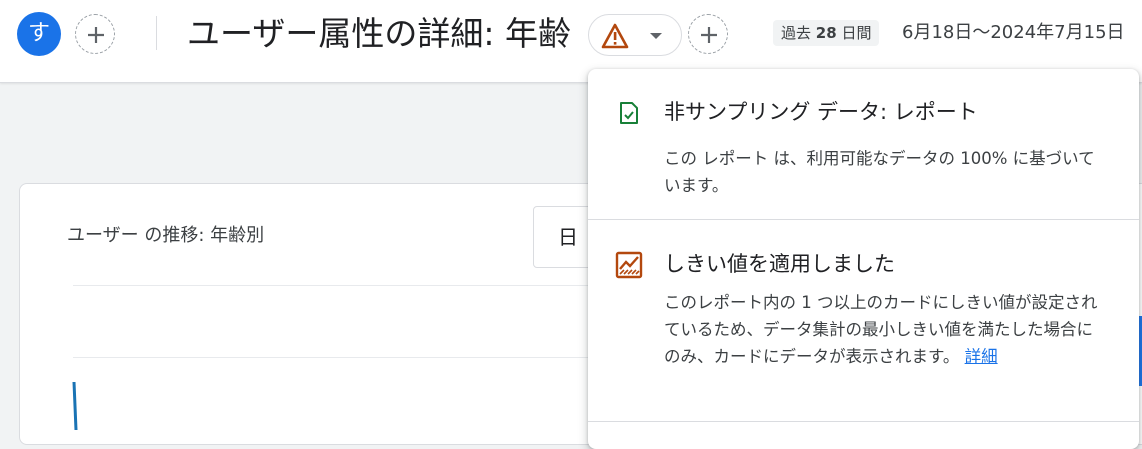 This screenshot has width=1142, height=449. I want to click on popup-item-title: 非サンプリング データ: レポート, so click(821, 112).